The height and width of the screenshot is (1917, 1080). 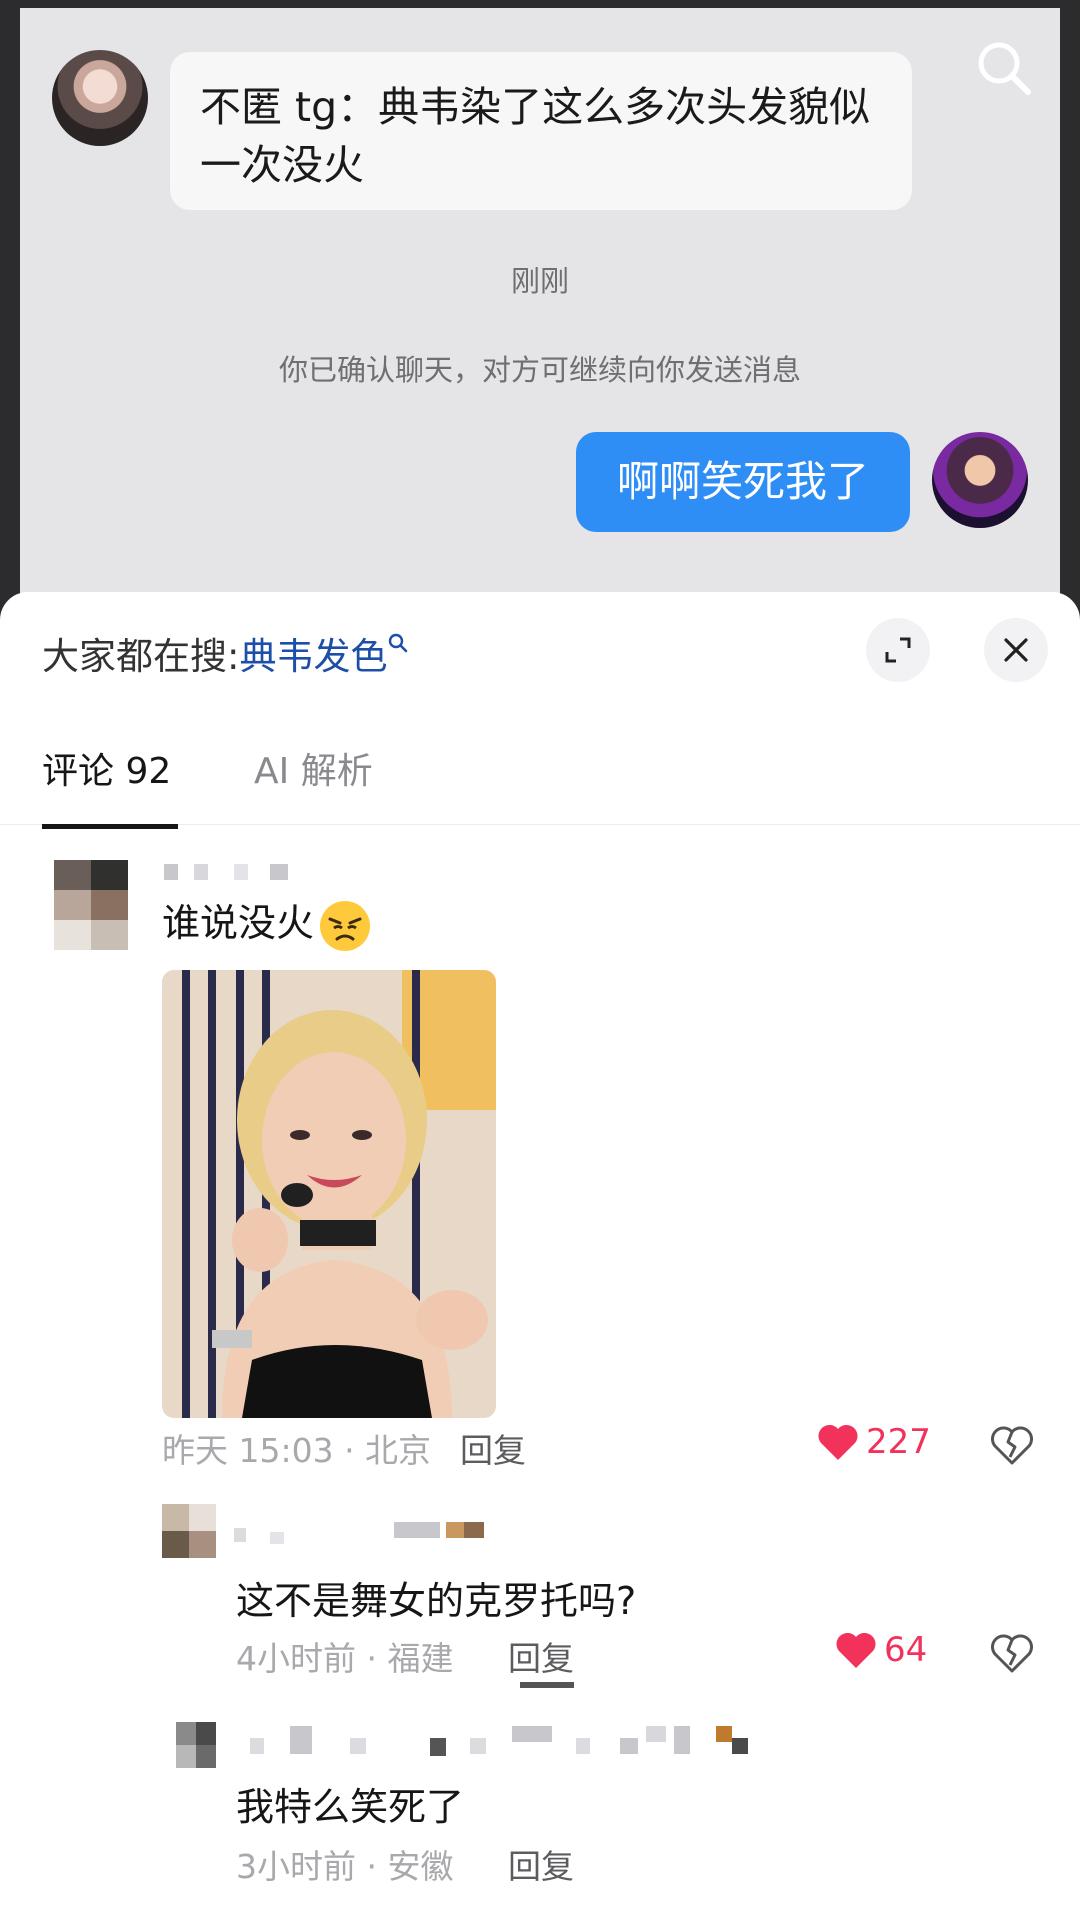 I want to click on like-count: 64, so click(x=906, y=1650).